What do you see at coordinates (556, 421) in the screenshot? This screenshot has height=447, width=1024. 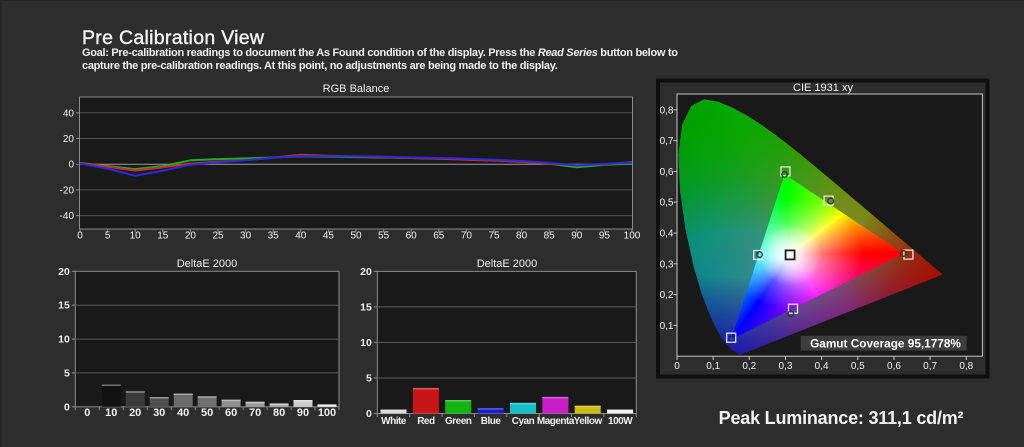 I see `svg-text: Magenta` at bounding box center [556, 421].